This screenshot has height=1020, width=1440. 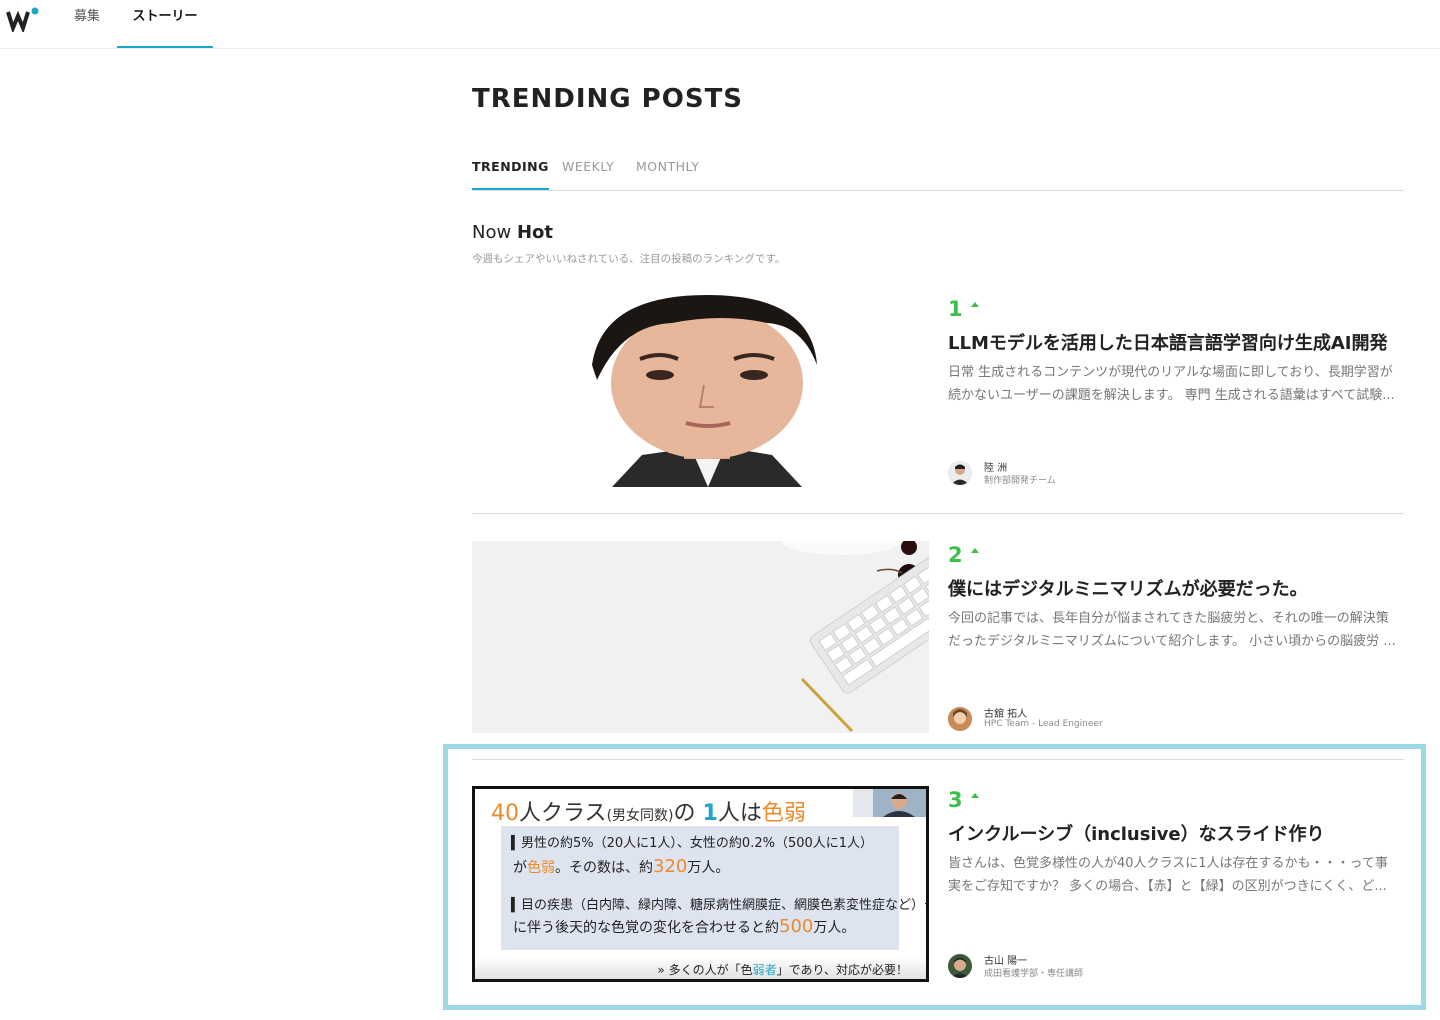 What do you see at coordinates (1006, 961) in the screenshot?
I see `author-name: 古山 陽一` at bounding box center [1006, 961].